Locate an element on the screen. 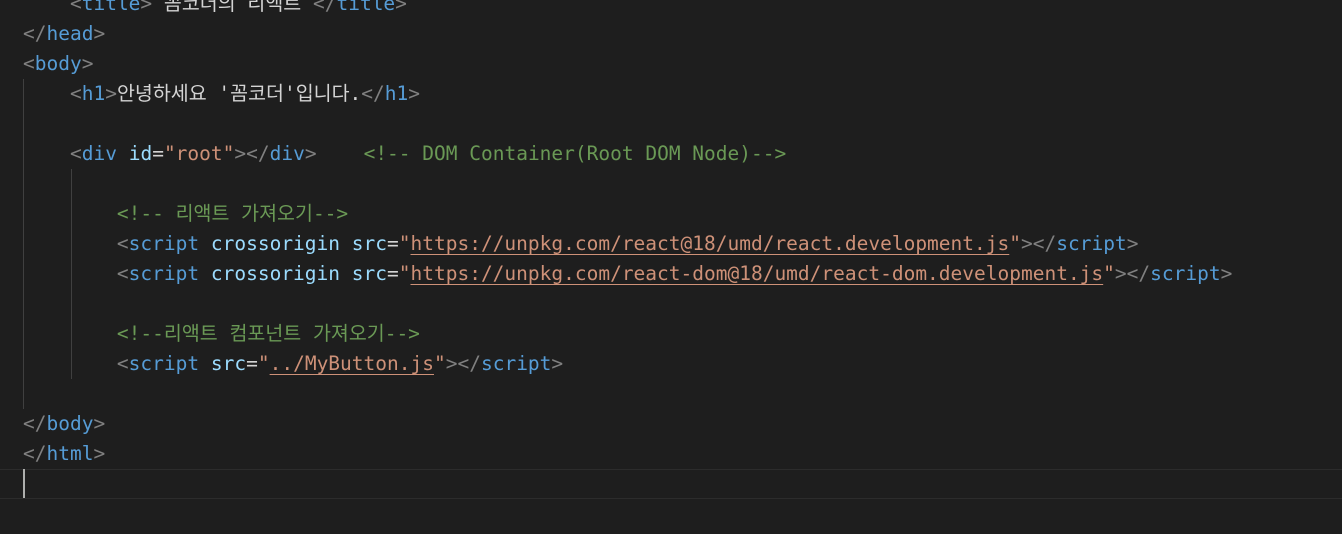 This screenshot has width=1342, height=534. code-line: <title> 꼼코더의 리액트 </title> is located at coordinates (215, 9).